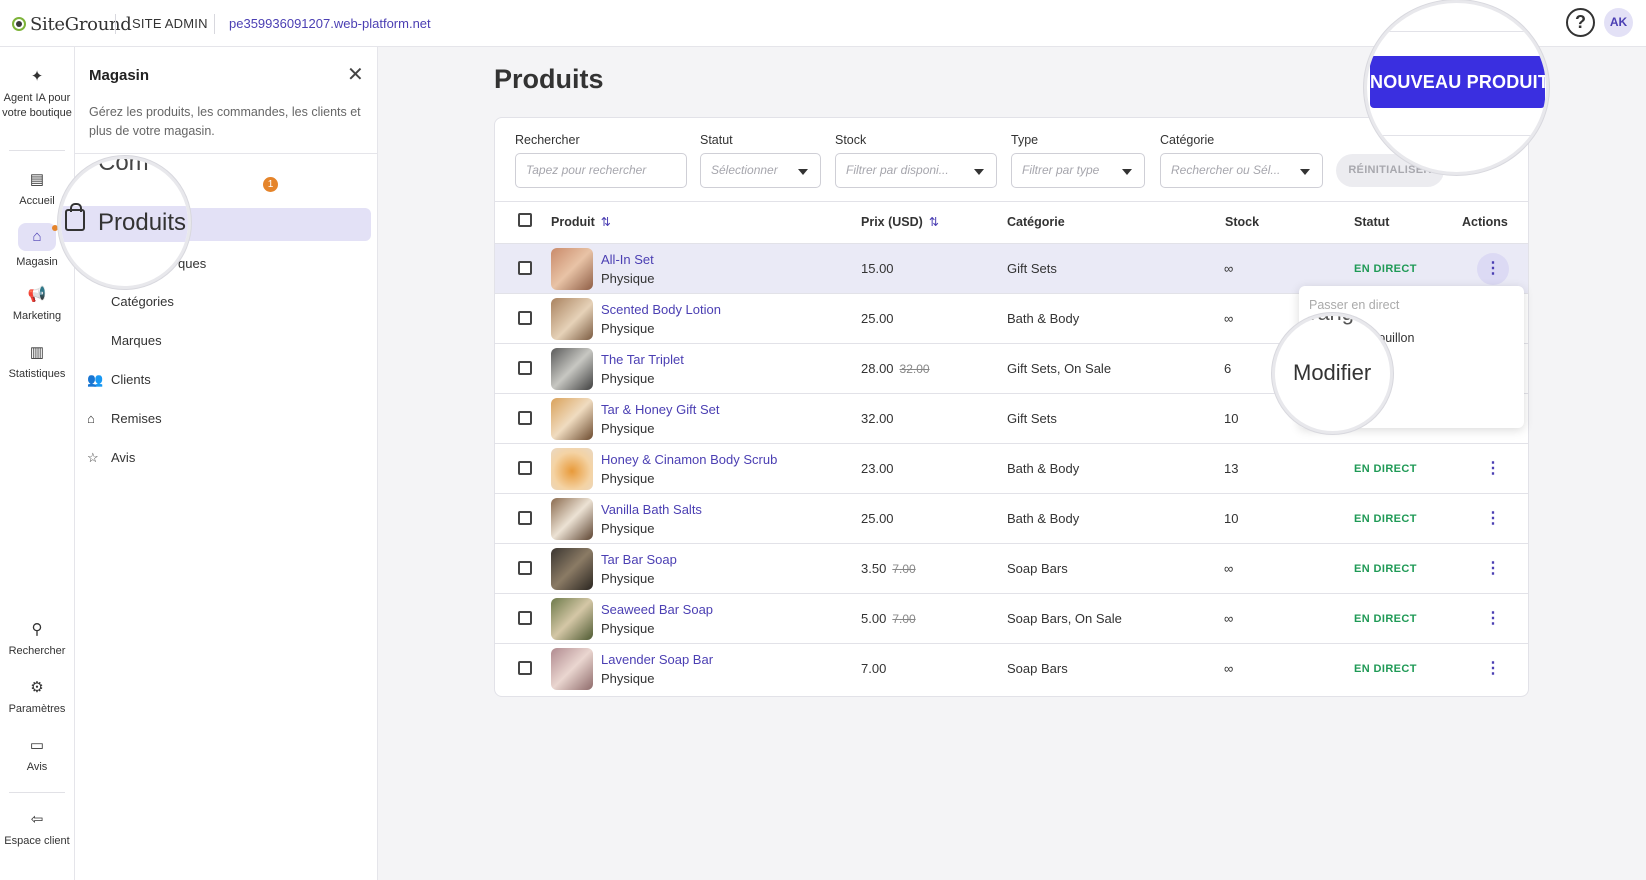  What do you see at coordinates (142, 223) in the screenshot?
I see `nav-item-products: Produits` at bounding box center [142, 223].